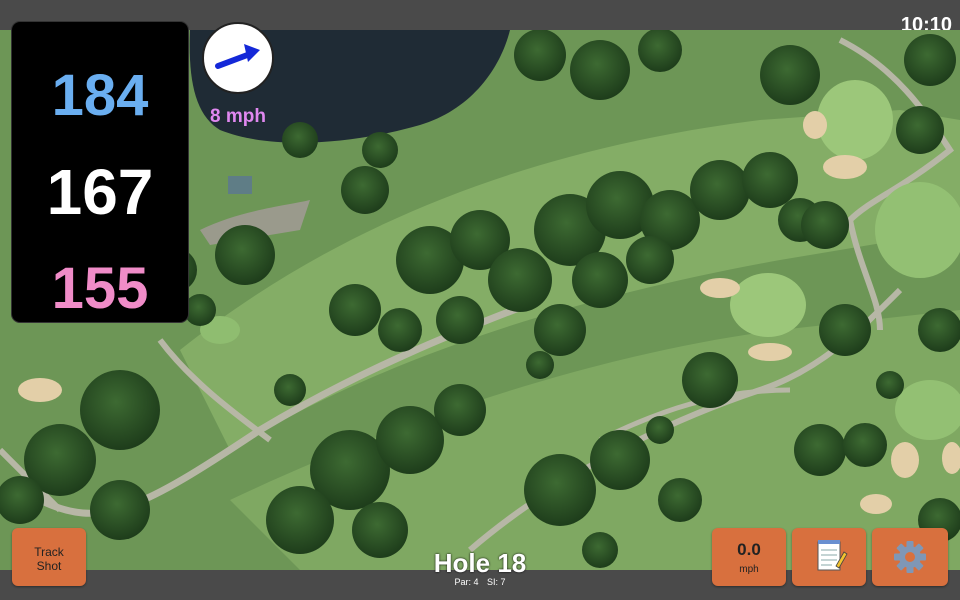 Image resolution: width=960 pixels, height=600 pixels. Describe the element at coordinates (100, 95) in the screenshot. I see `back-distance: 184` at that location.